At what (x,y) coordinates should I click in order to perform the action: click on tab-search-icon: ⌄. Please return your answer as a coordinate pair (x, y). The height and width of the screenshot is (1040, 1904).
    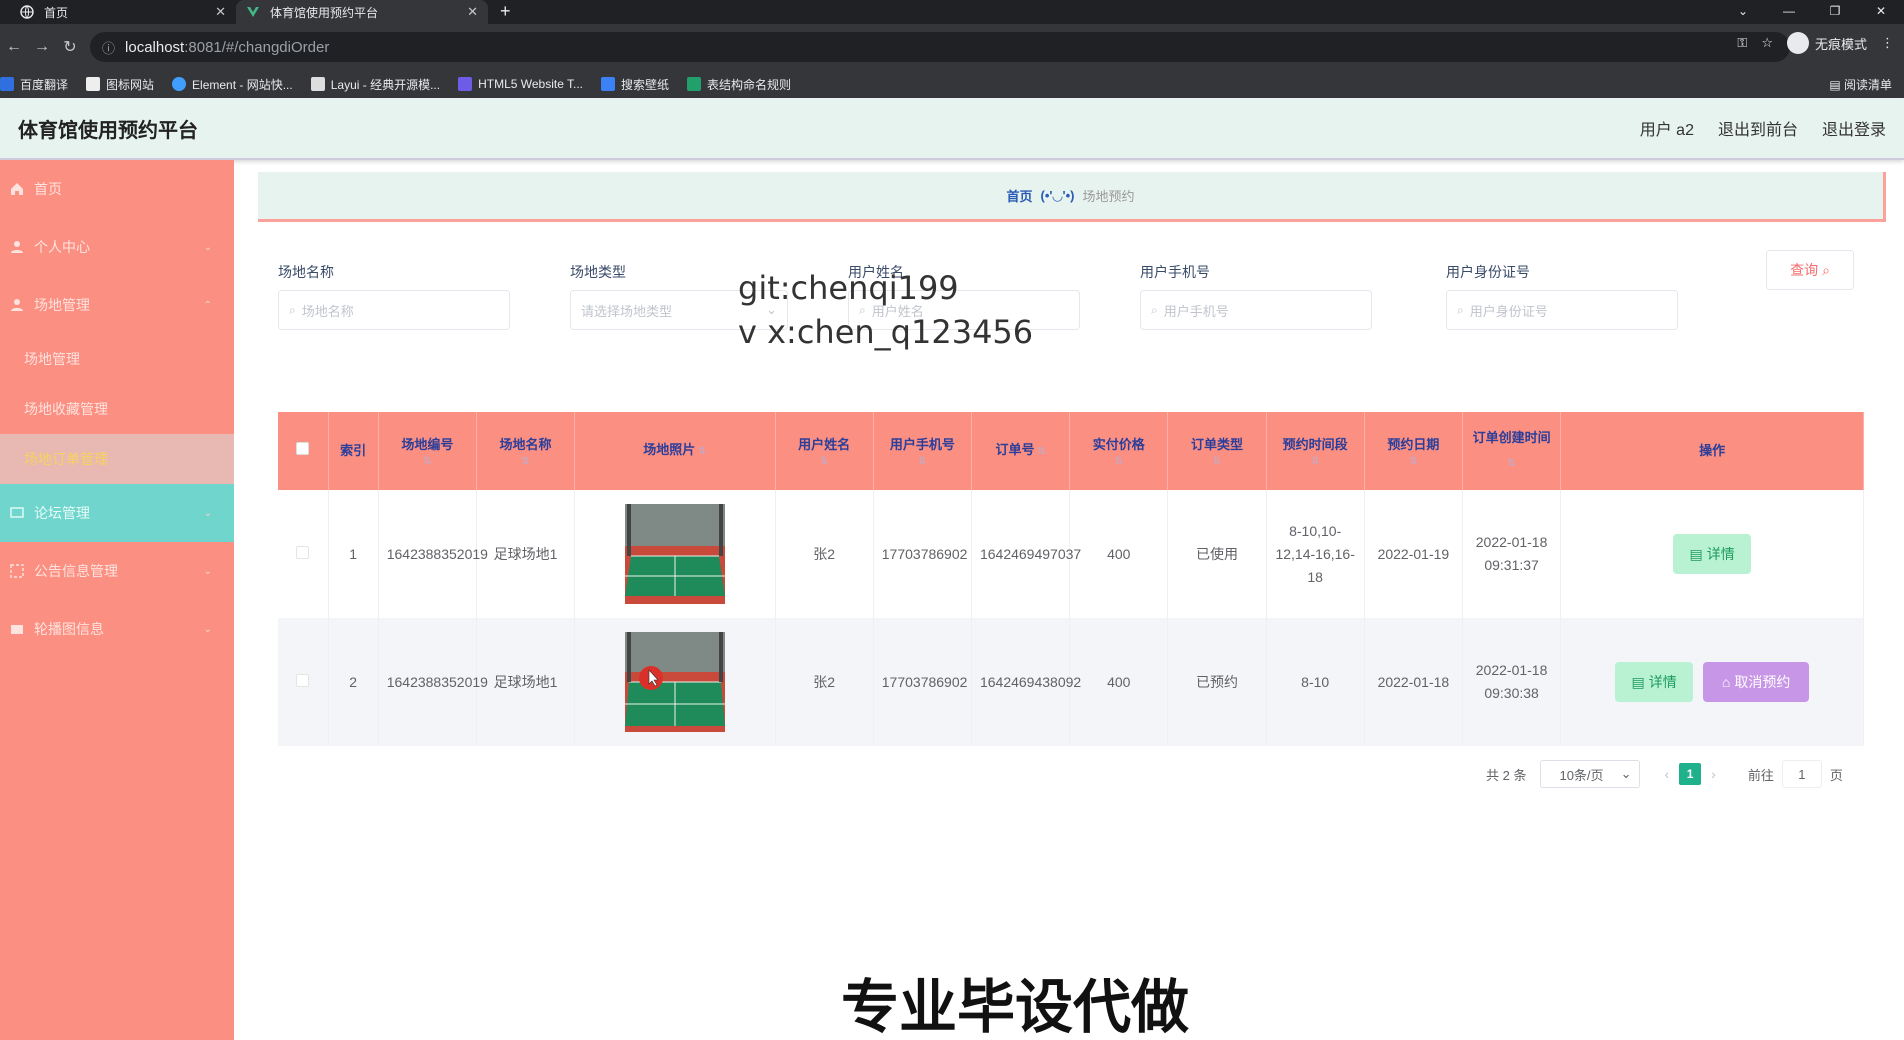
    Looking at the image, I should click on (1743, 12).